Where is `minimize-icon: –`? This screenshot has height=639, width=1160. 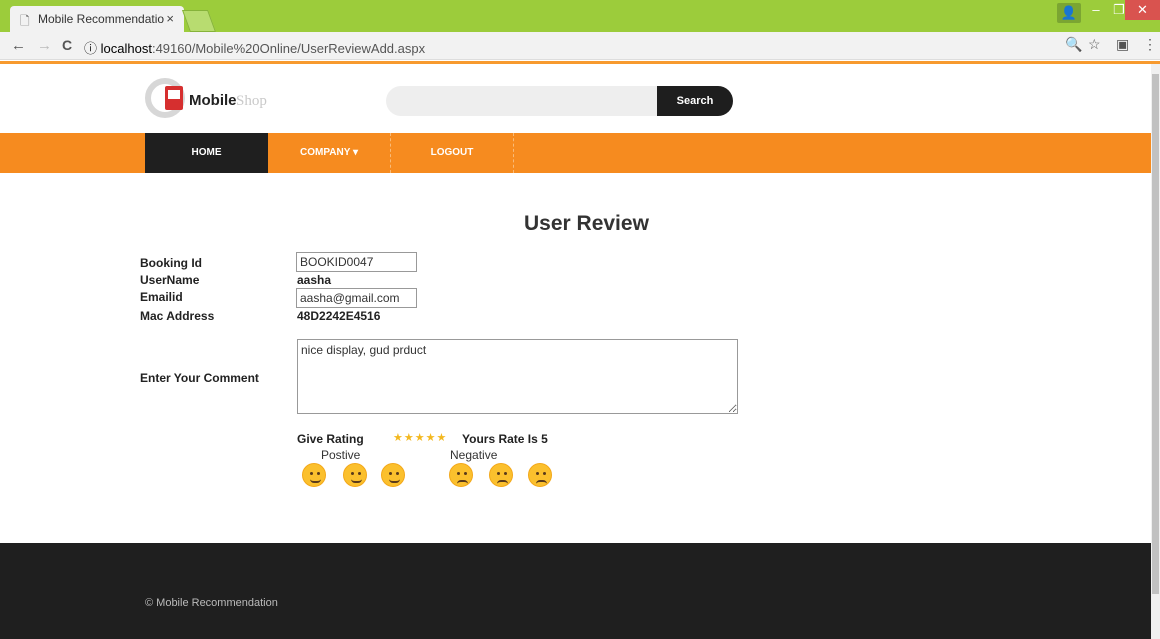 minimize-icon: – is located at coordinates (1096, 10).